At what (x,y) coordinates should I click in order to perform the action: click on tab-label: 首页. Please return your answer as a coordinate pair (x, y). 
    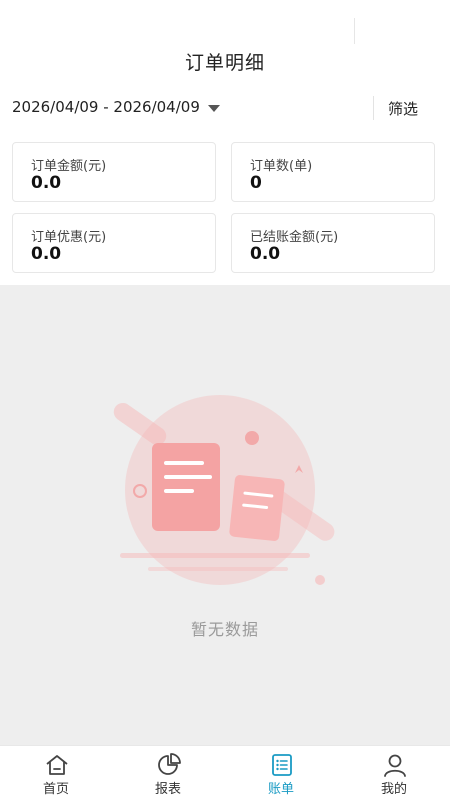
    Looking at the image, I should click on (55, 789).